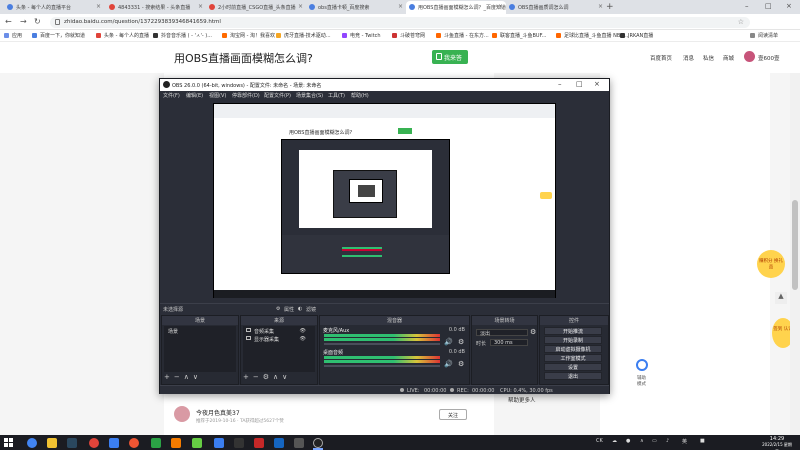  I want to click on tray-item: CK, so click(599, 441).